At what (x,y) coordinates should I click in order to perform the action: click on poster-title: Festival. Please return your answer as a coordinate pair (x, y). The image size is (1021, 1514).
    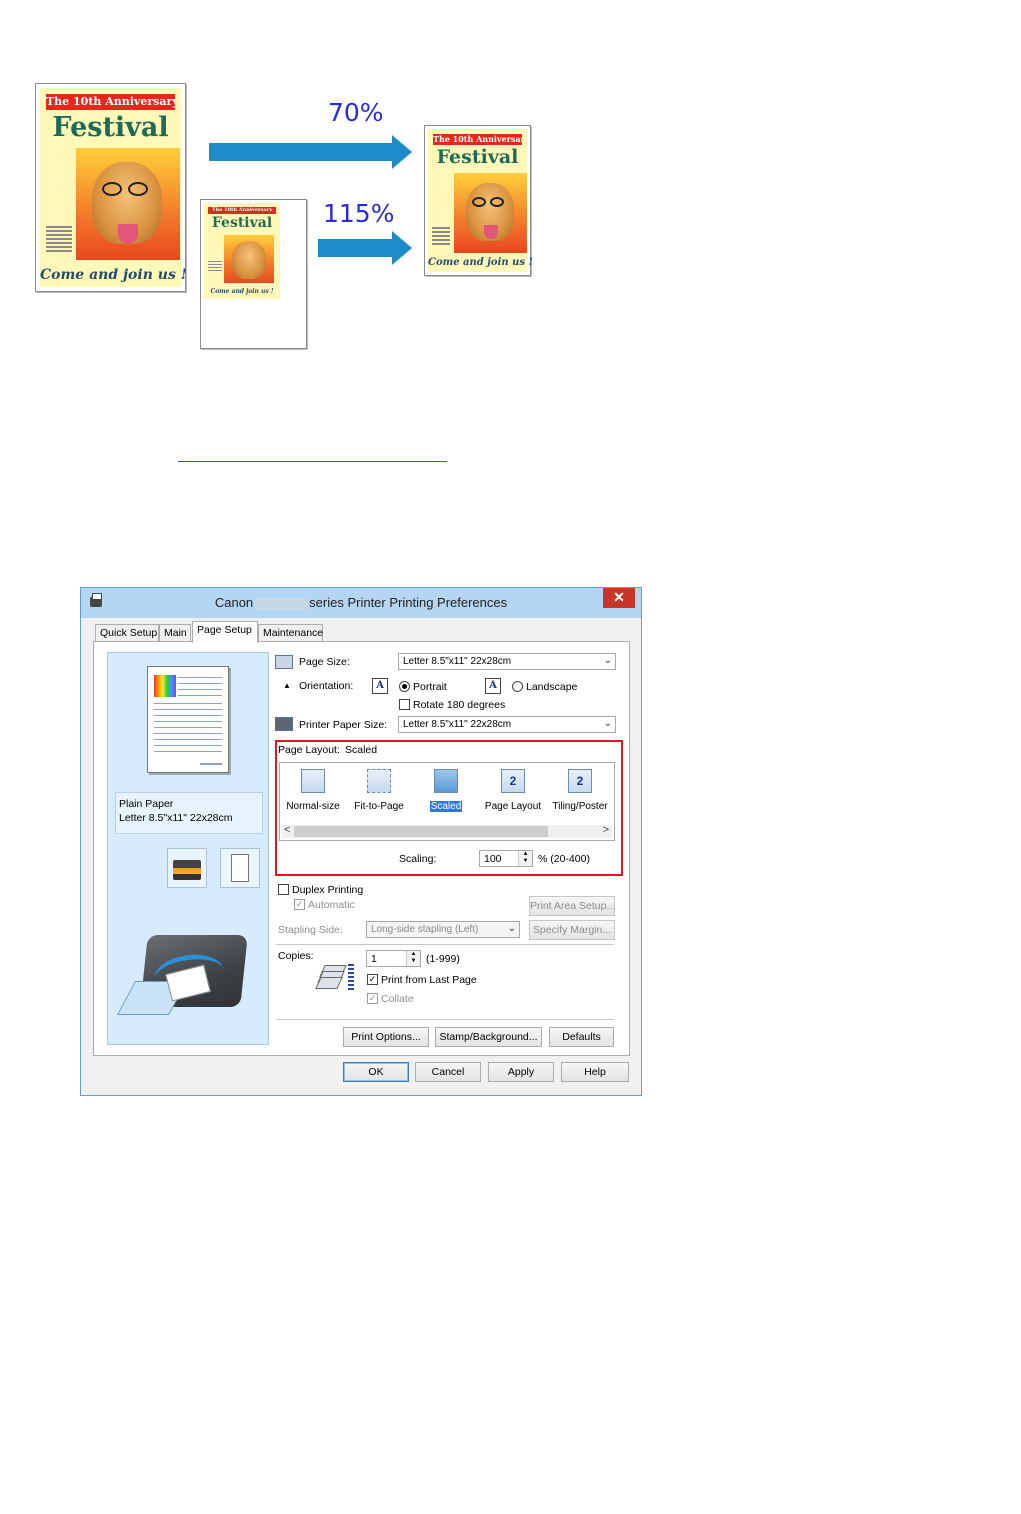
    Looking at the image, I should click on (110, 127).